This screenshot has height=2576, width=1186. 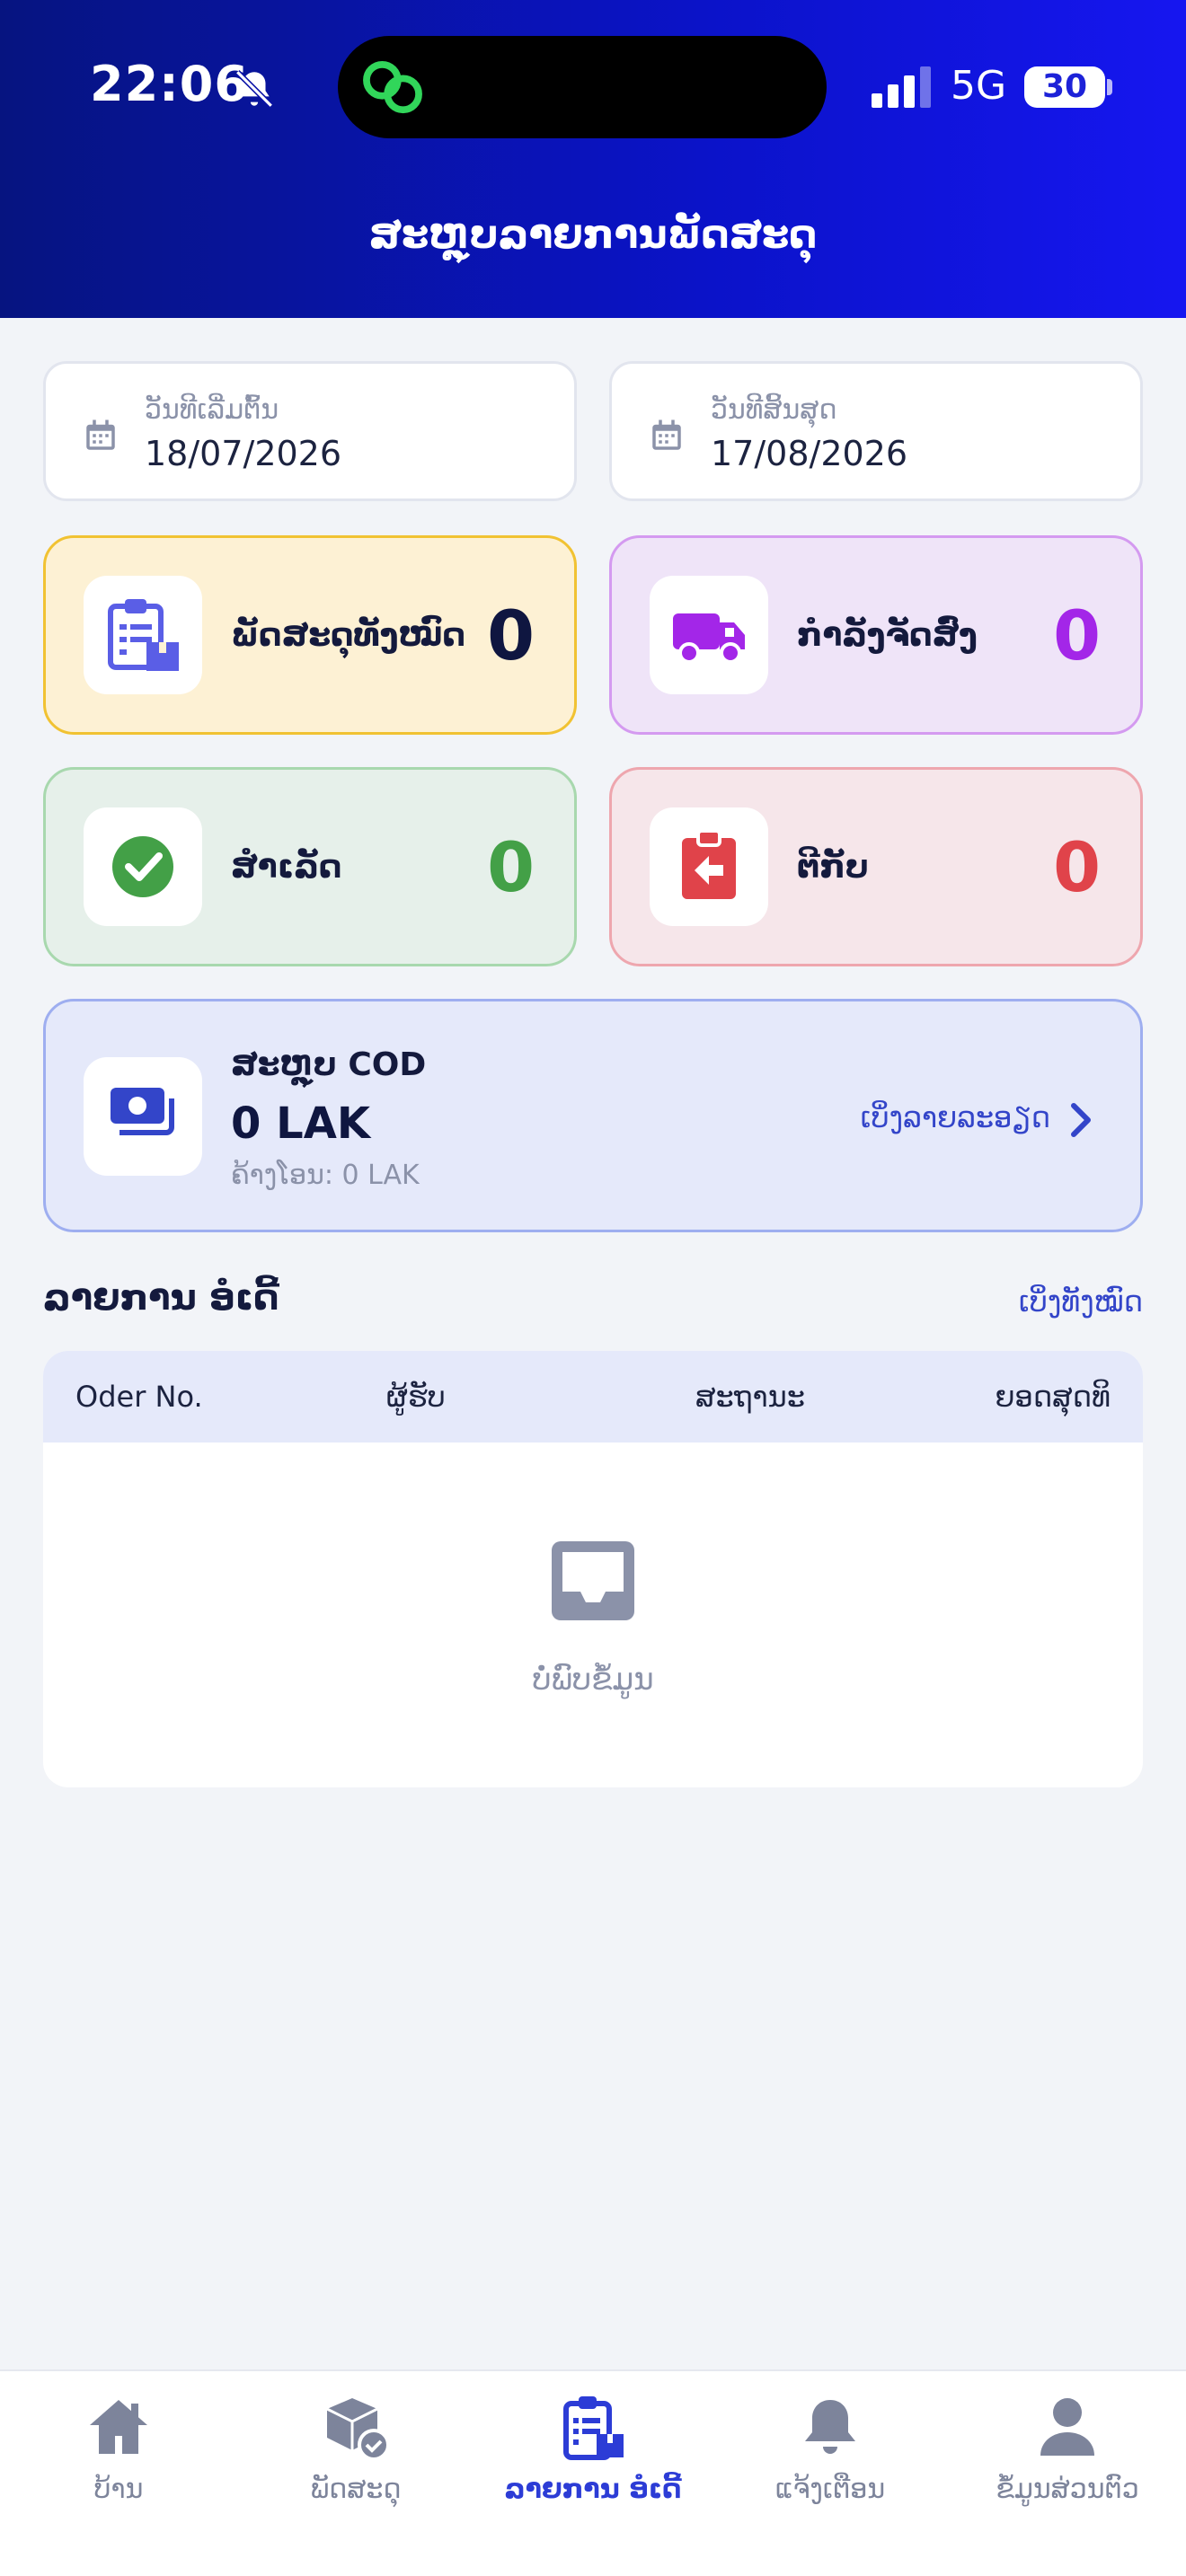 What do you see at coordinates (1080, 1120) in the screenshot?
I see `chevron-right-icon` at bounding box center [1080, 1120].